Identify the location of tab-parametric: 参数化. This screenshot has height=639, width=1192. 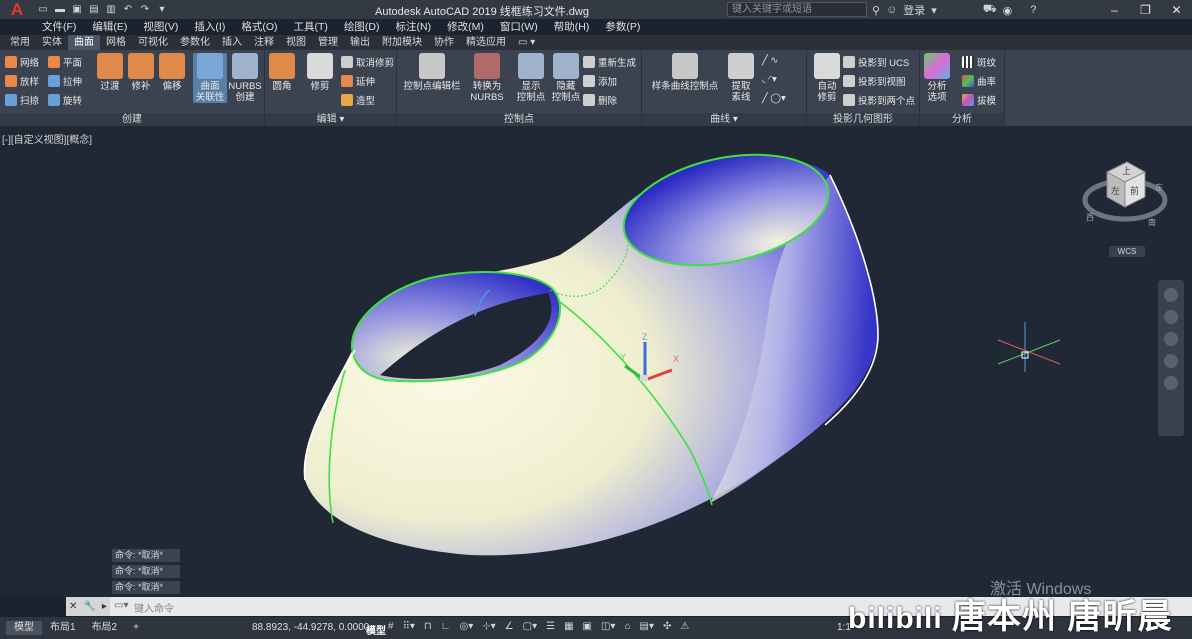
(195, 42).